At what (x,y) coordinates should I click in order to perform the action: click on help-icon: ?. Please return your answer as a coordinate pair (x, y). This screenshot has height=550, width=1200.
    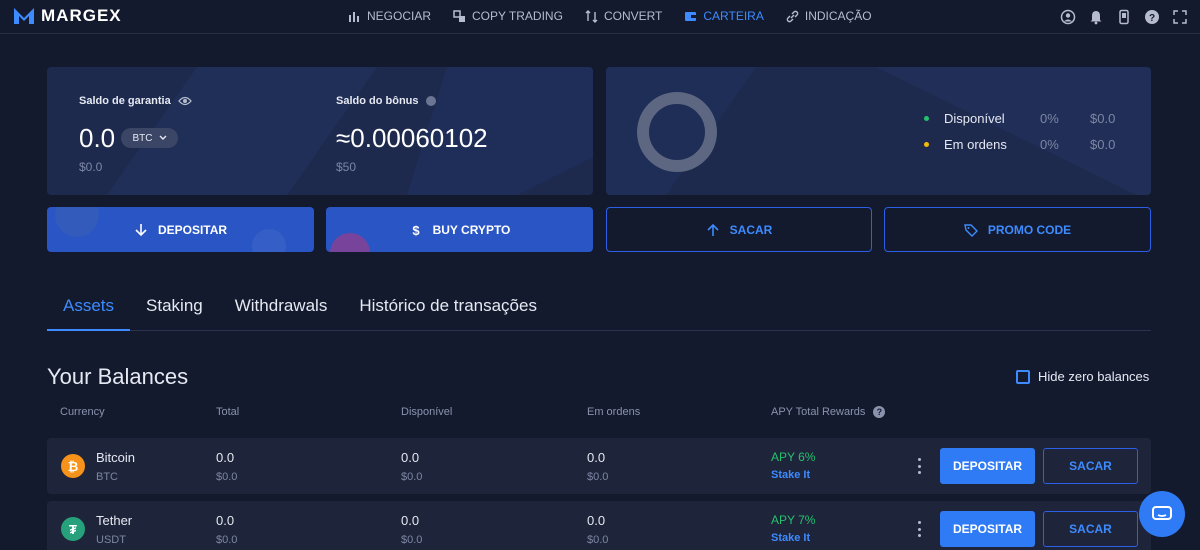
    Looking at the image, I should click on (1152, 17).